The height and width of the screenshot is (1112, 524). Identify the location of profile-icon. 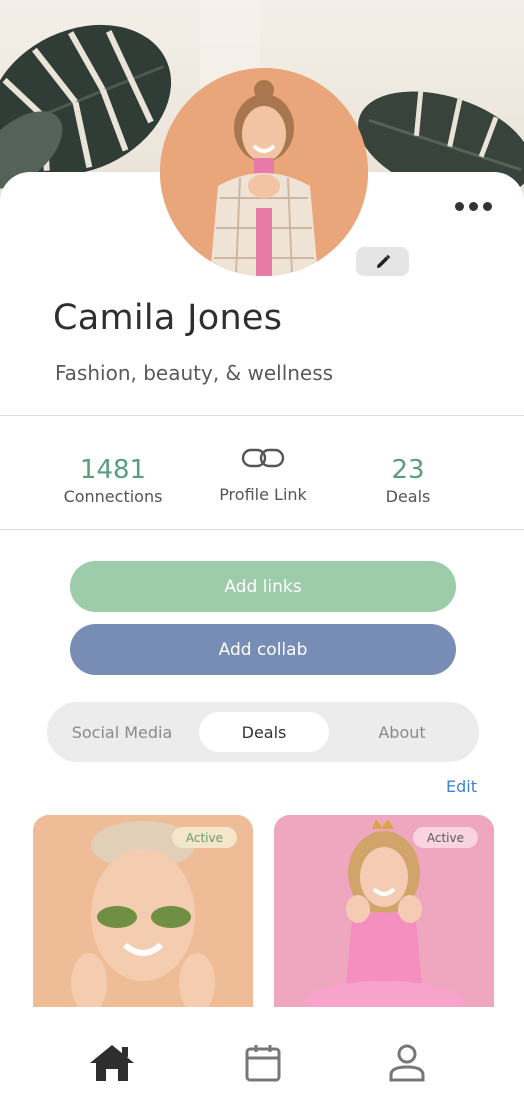
(407, 1063).